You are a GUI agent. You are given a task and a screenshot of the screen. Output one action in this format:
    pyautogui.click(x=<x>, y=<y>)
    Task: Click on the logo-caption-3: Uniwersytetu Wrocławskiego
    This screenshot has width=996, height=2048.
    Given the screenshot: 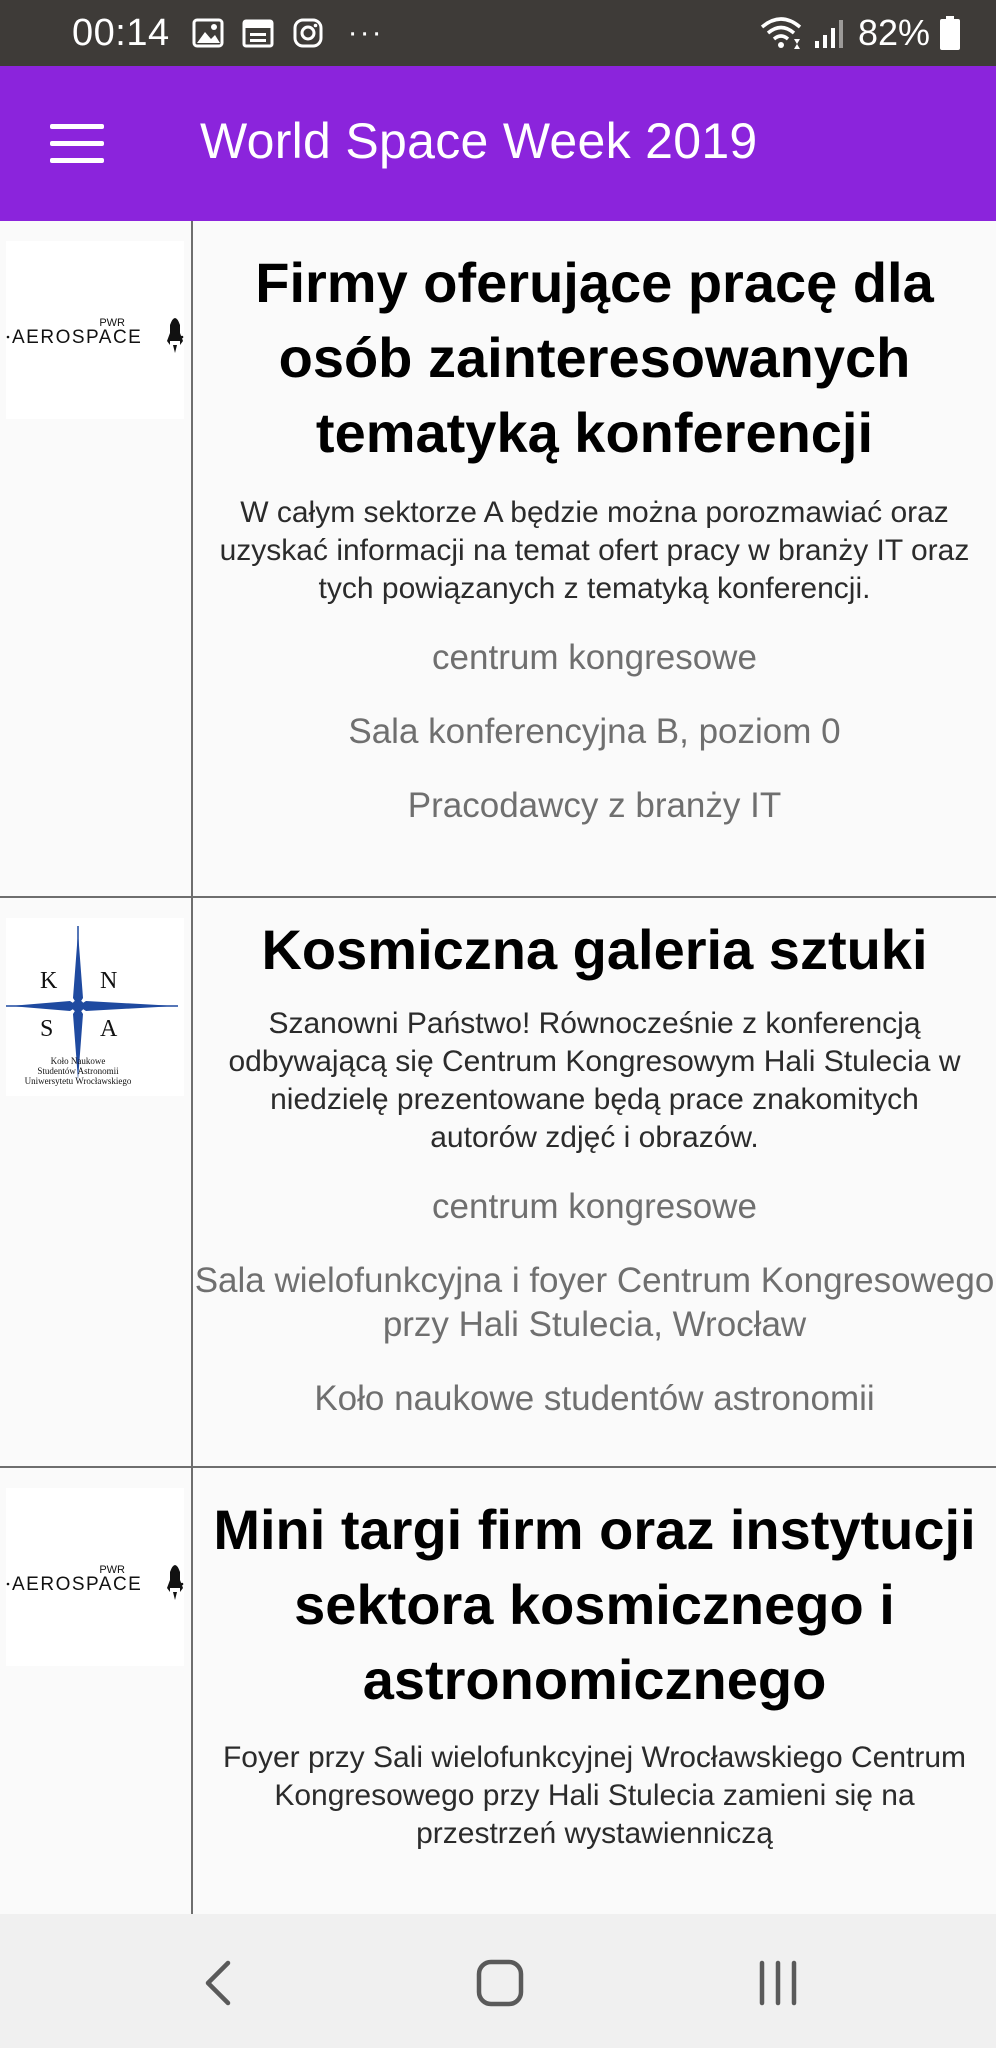 What is the action you would take?
    pyautogui.click(x=78, y=1081)
    